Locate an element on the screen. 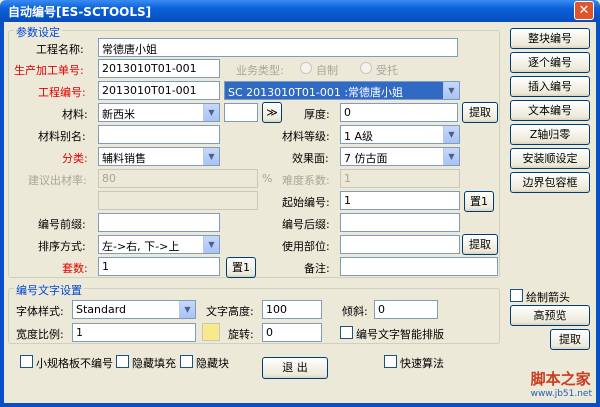 The height and width of the screenshot is (407, 600). text-number-button: 文本编号 is located at coordinates (550, 110).